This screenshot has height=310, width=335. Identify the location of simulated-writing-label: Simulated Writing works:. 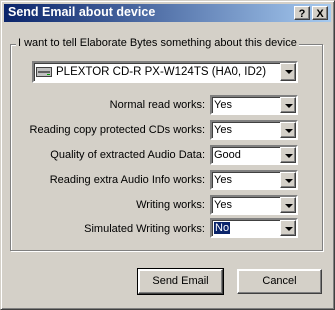
(144, 229).